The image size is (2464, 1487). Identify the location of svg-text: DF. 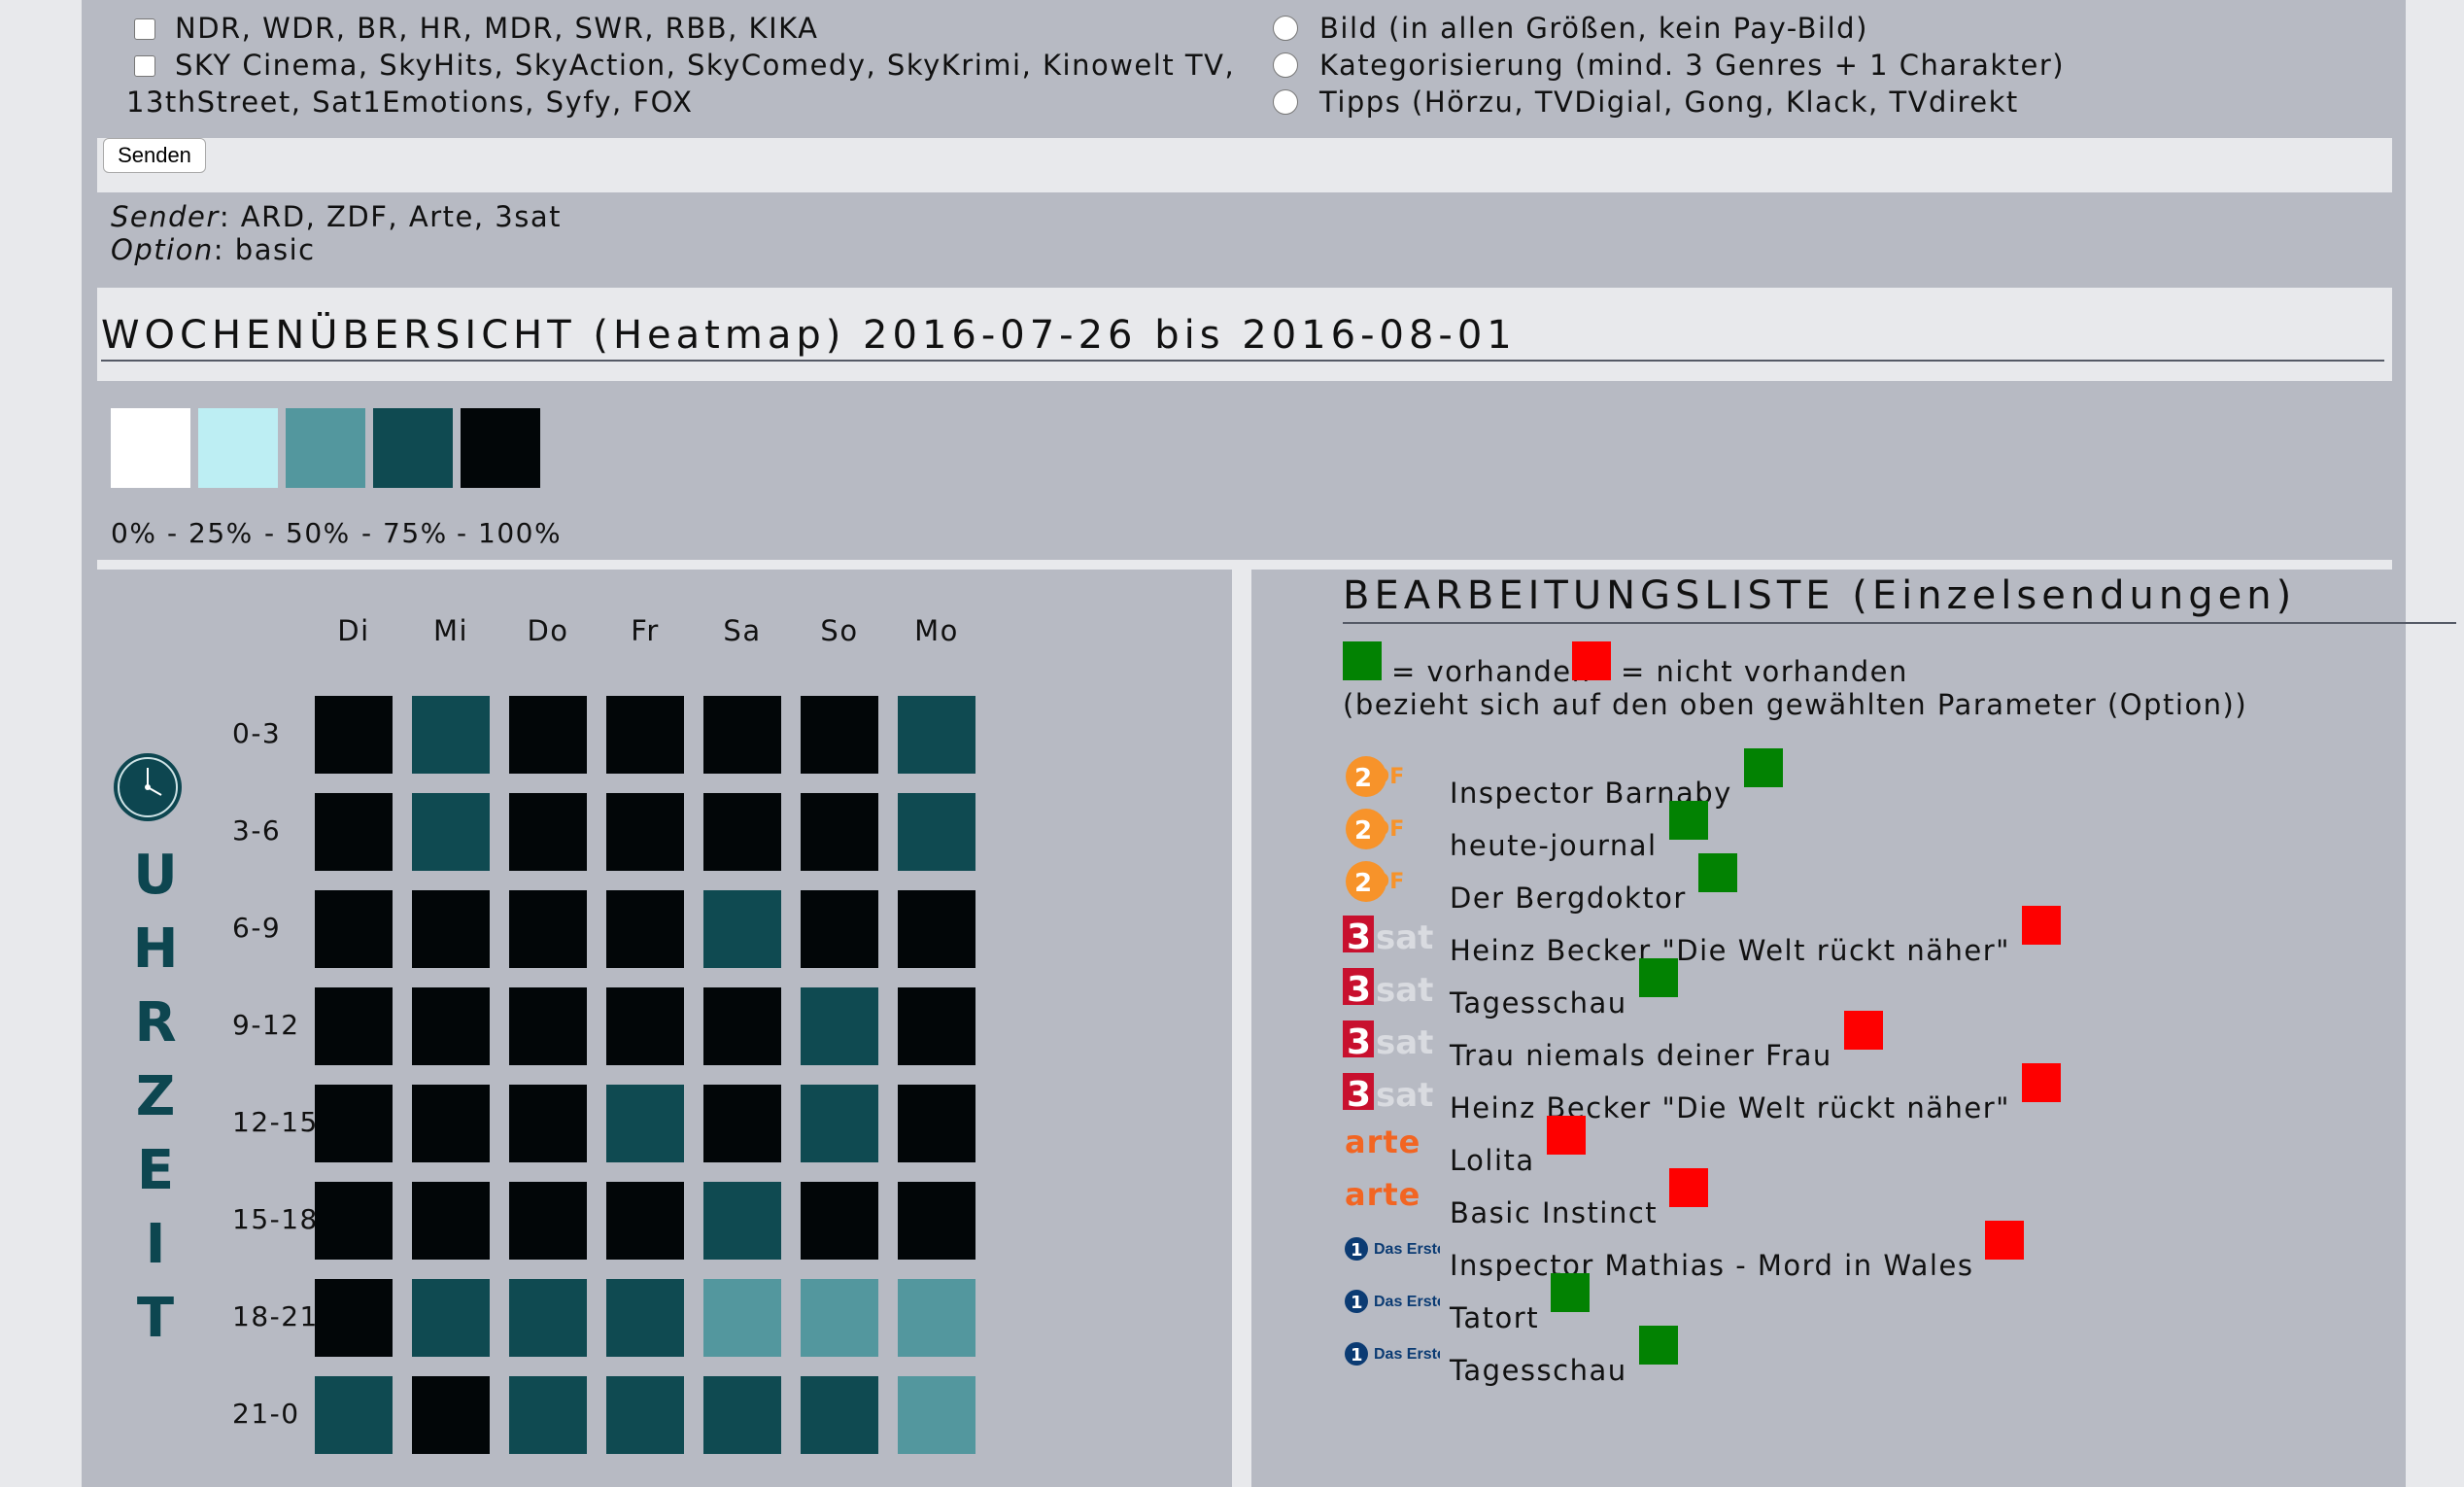
(1388, 882).